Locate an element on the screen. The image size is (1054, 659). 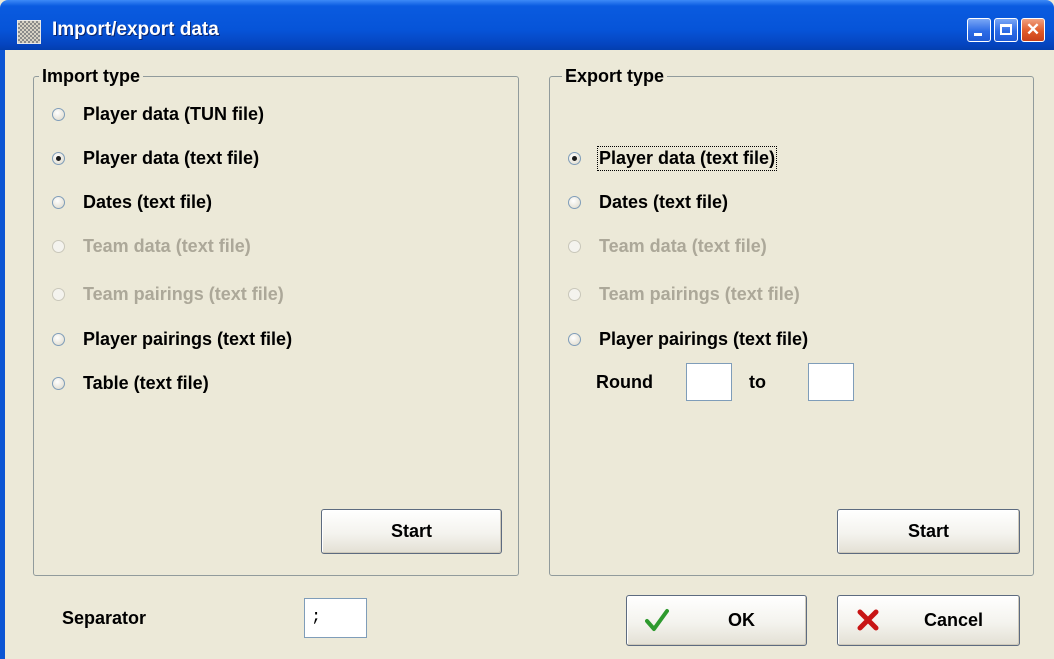
export-start-button: Start is located at coordinates (928, 531).